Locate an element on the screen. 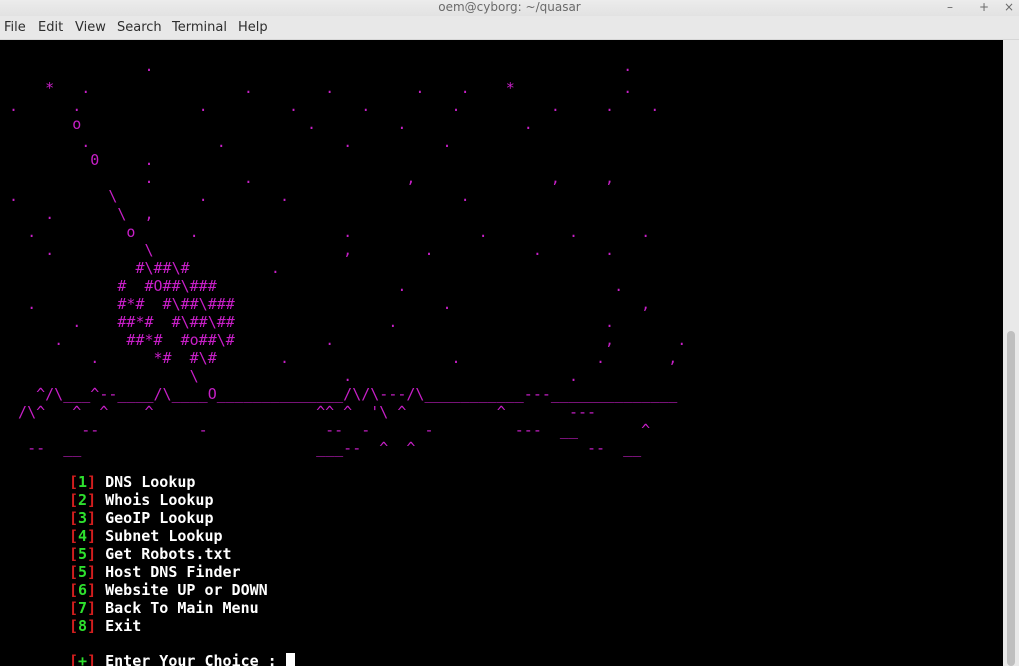  menu-option: [7] Back To Main Menu is located at coordinates (164, 608).